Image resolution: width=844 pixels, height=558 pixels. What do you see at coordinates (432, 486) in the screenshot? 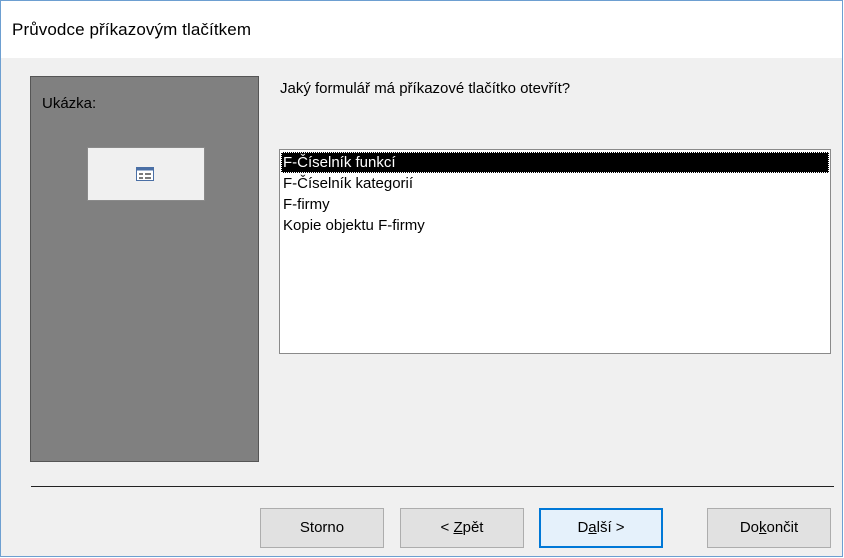
I see `divider` at bounding box center [432, 486].